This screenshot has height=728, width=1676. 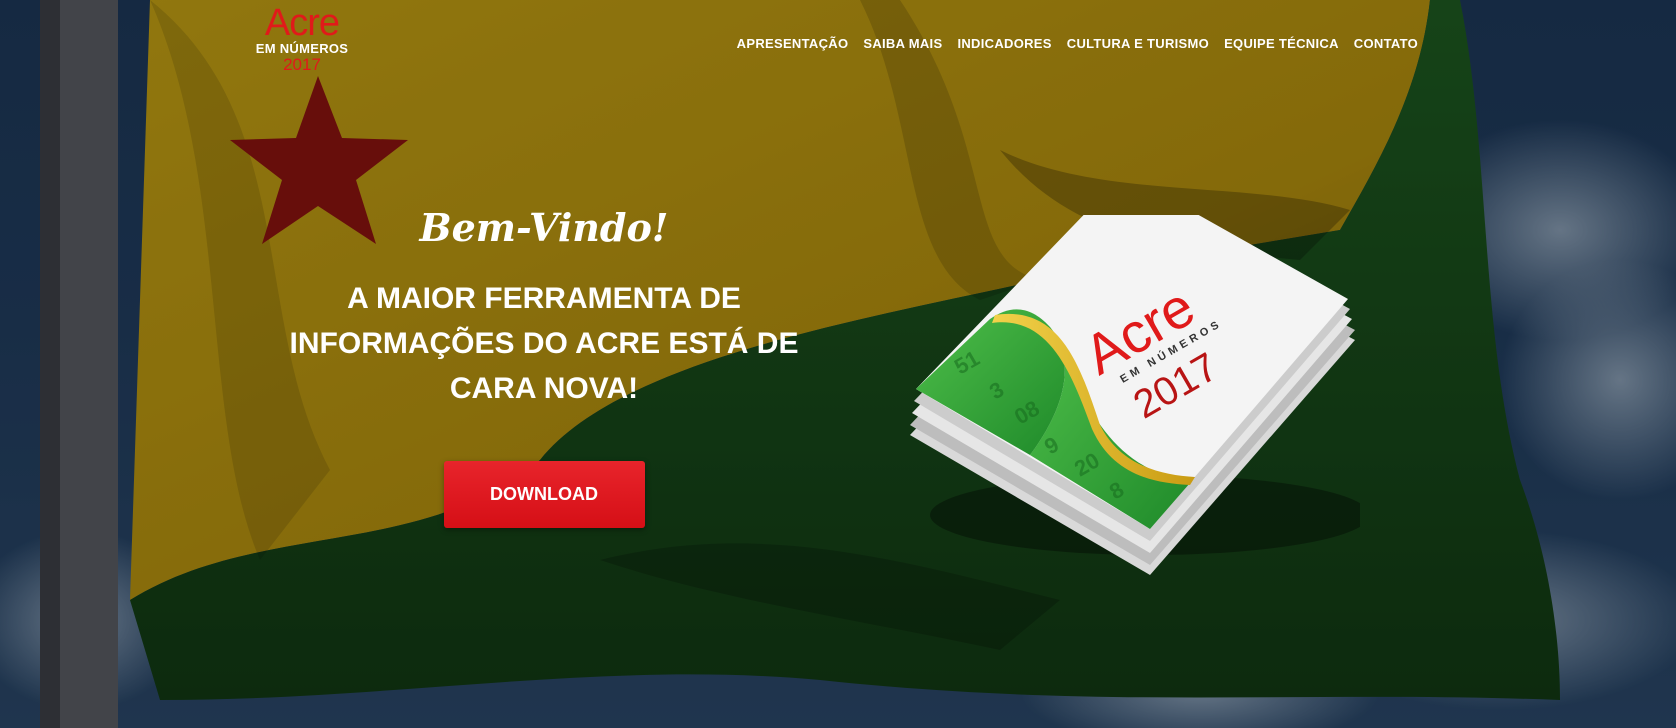 I want to click on welcome-heading: Bem-Vindo!, so click(x=544, y=227).